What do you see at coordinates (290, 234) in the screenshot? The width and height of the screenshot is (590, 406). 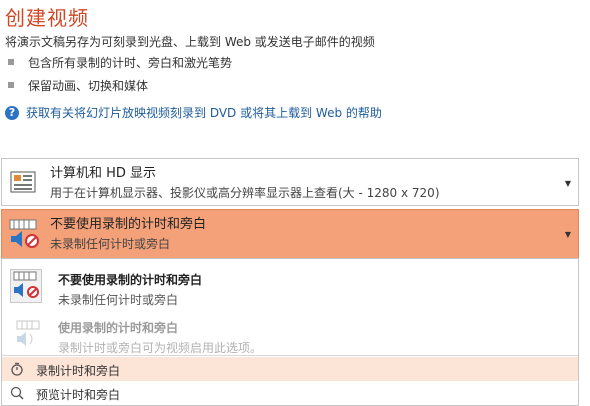 I see `timing-dropdown: 不要使用录制的计时和旁白 未录制任何计时或旁白 ▼` at bounding box center [290, 234].